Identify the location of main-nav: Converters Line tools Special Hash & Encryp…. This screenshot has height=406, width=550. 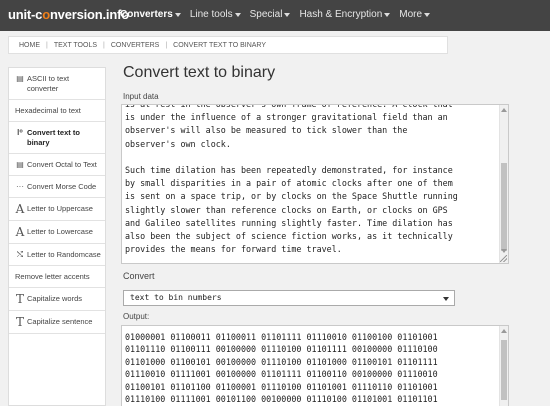
(279, 14).